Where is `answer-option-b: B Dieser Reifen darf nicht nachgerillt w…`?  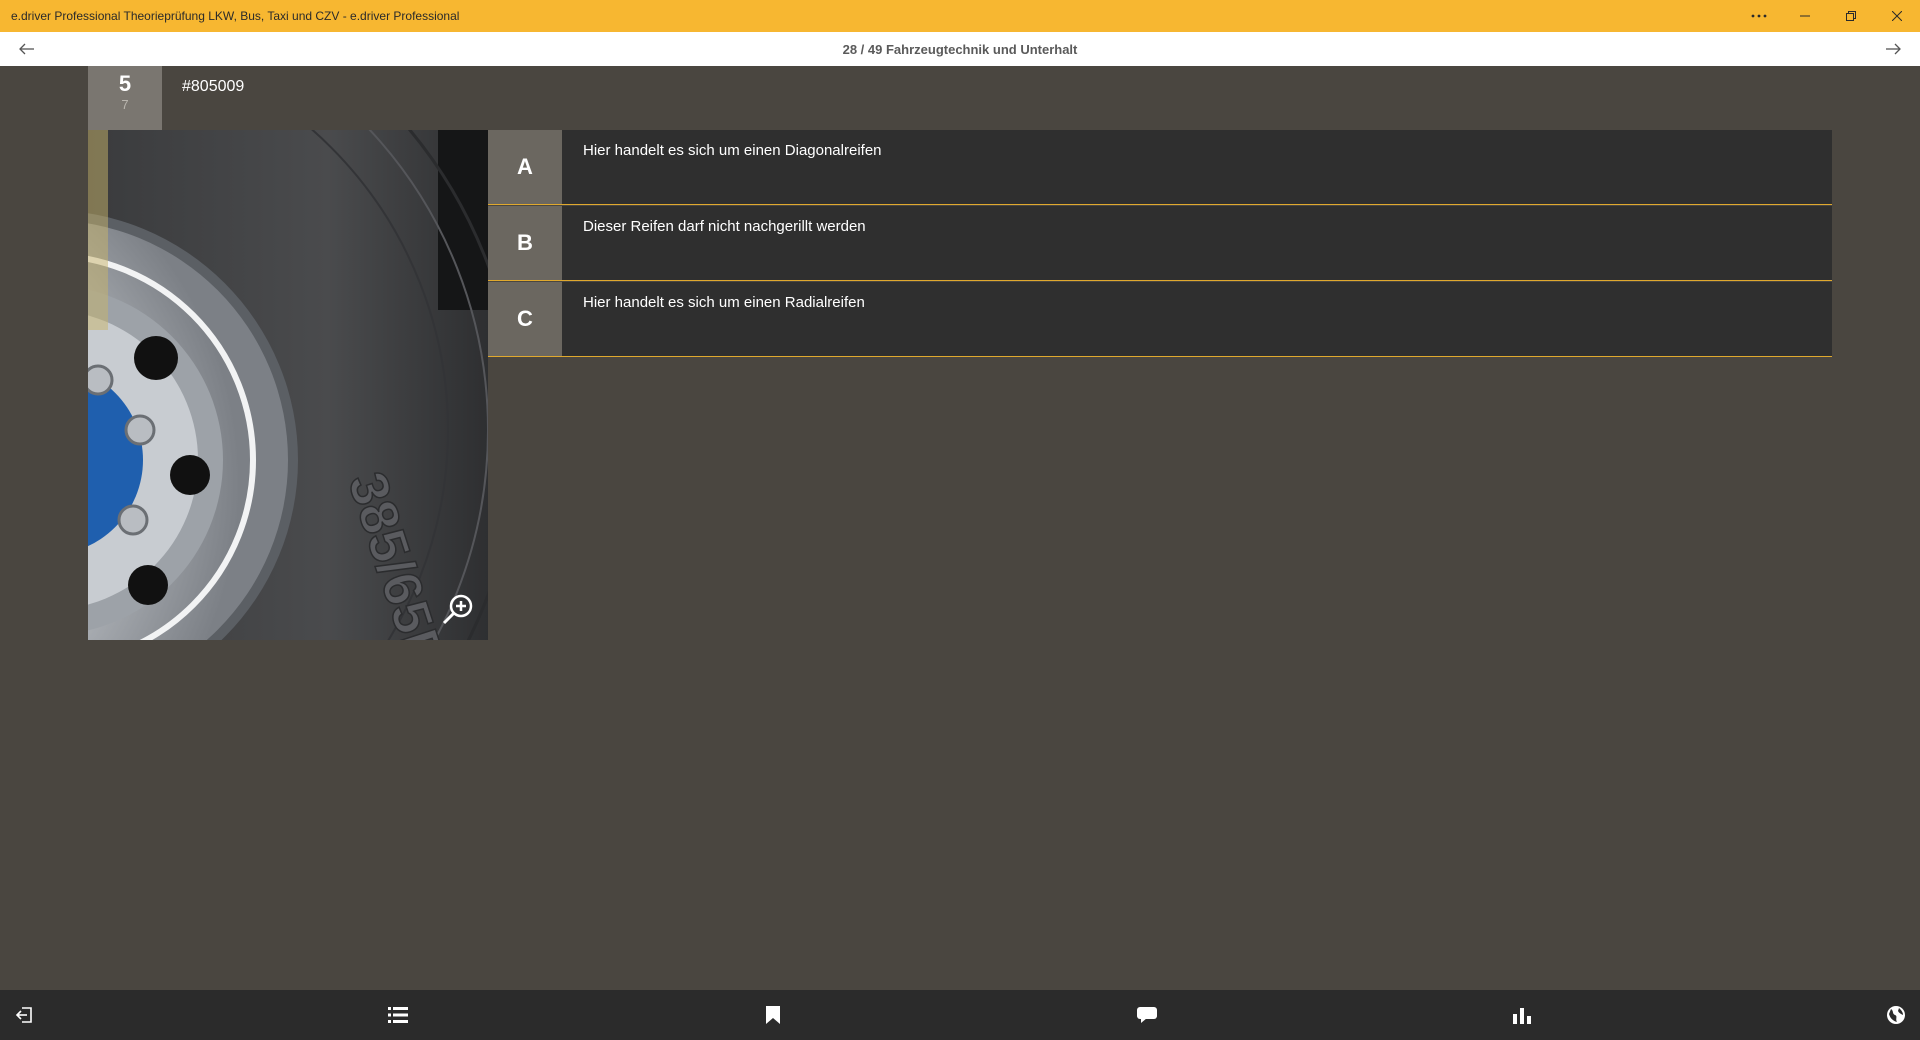 answer-option-b: B Dieser Reifen darf nicht nachgerillt w… is located at coordinates (1160, 243).